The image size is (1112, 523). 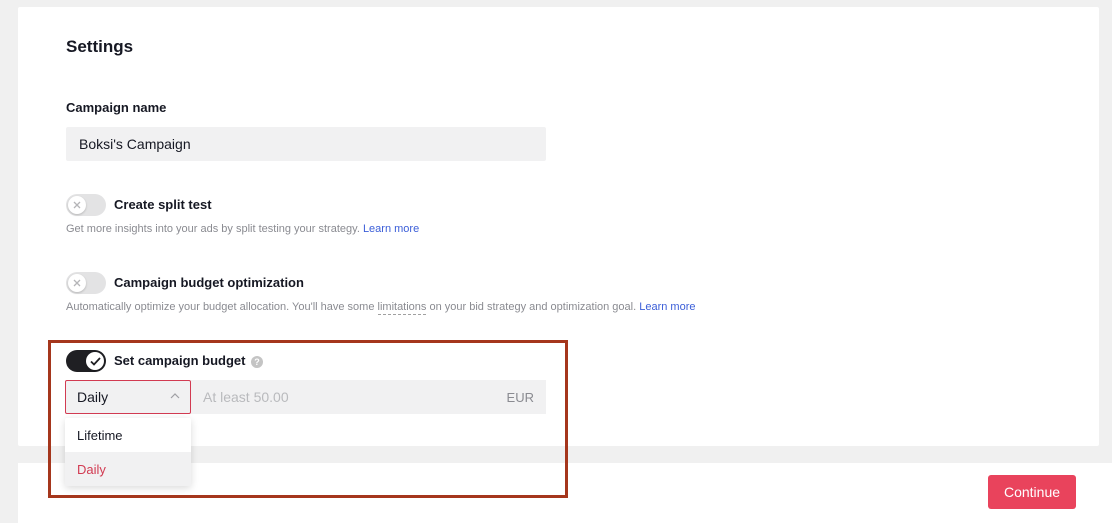 What do you see at coordinates (180, 360) in the screenshot?
I see `budget-label: Set campaign budget` at bounding box center [180, 360].